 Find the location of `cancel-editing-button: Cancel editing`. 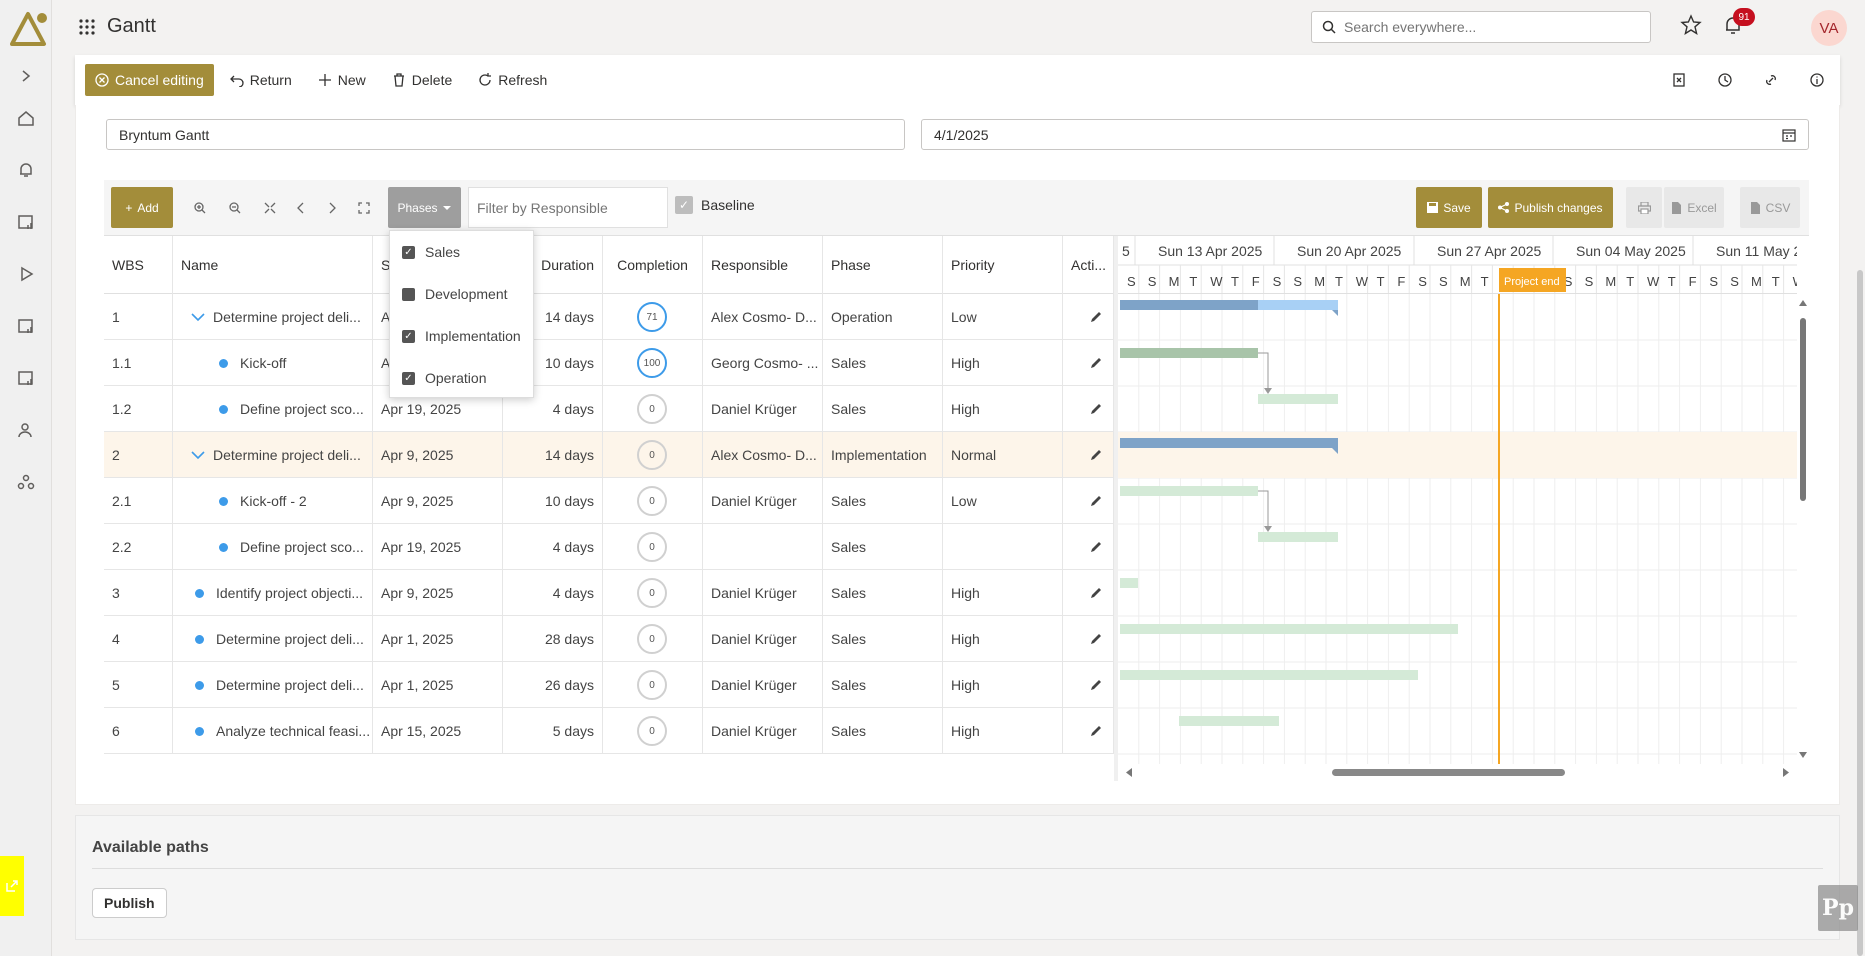

cancel-editing-button: Cancel editing is located at coordinates (149, 80).